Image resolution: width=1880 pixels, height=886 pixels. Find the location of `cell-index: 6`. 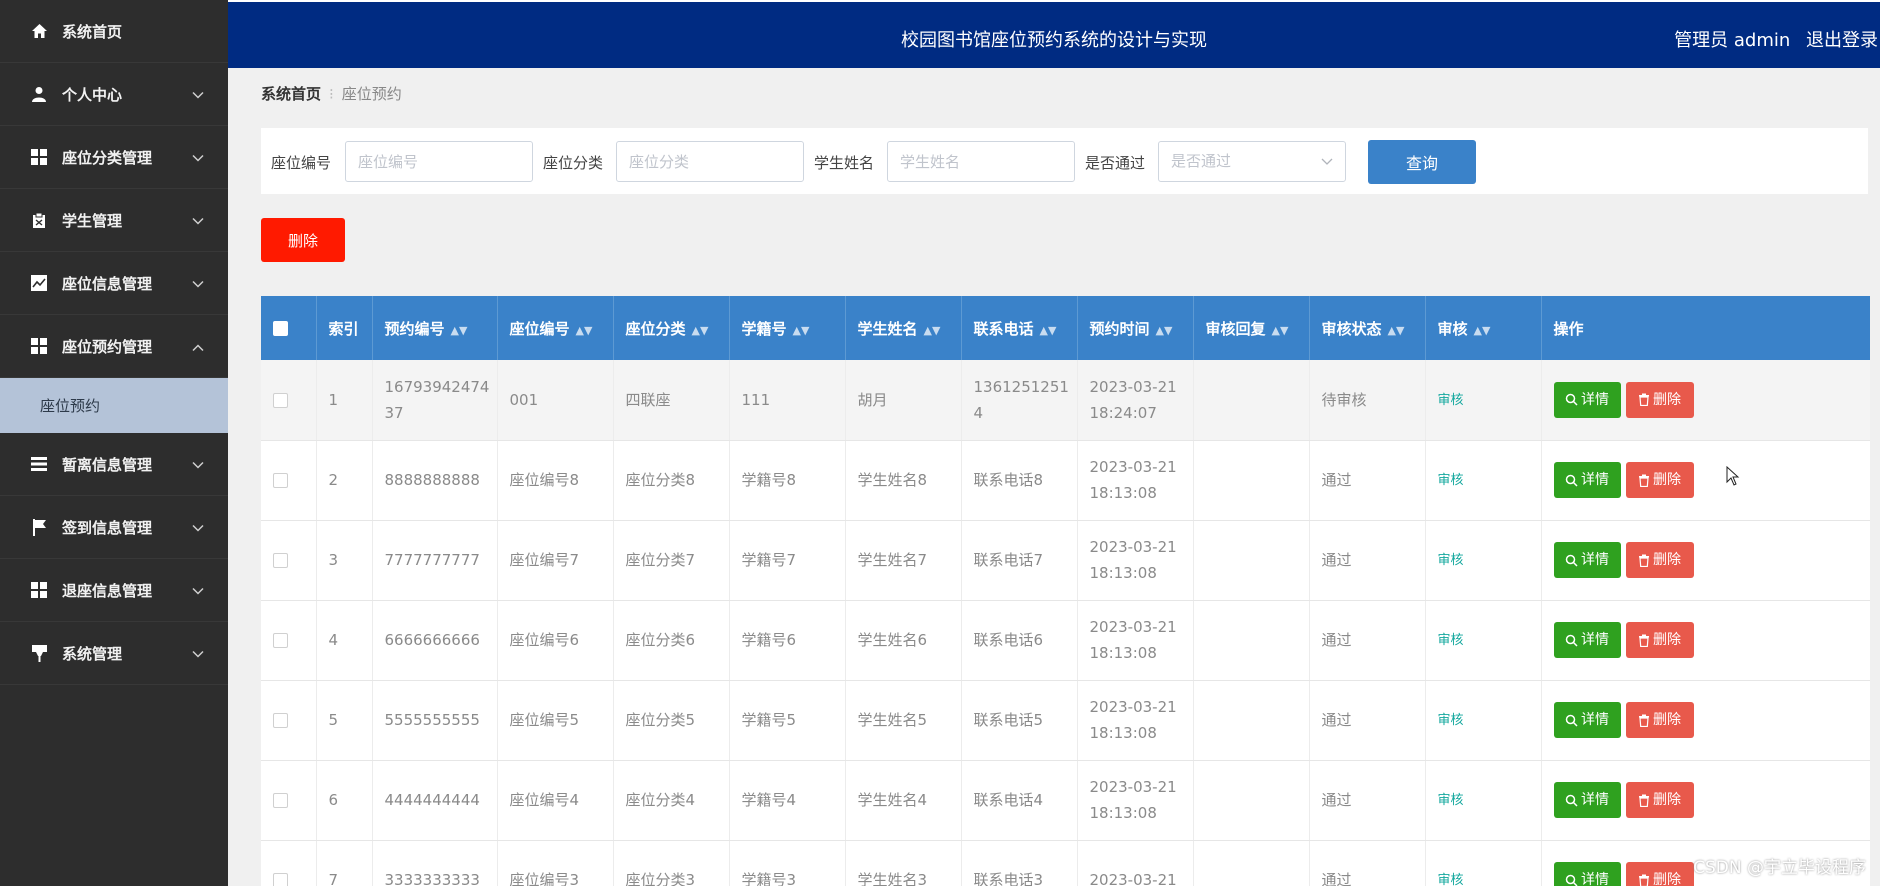

cell-index: 6 is located at coordinates (344, 800).